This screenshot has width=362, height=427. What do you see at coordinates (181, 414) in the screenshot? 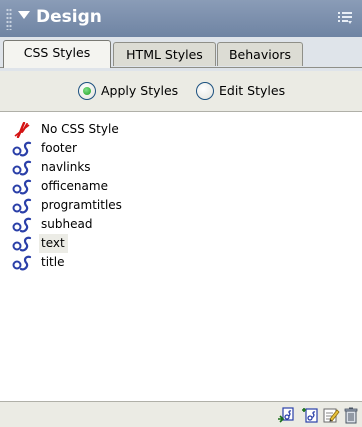
I see `bottom-toolbar` at bounding box center [181, 414].